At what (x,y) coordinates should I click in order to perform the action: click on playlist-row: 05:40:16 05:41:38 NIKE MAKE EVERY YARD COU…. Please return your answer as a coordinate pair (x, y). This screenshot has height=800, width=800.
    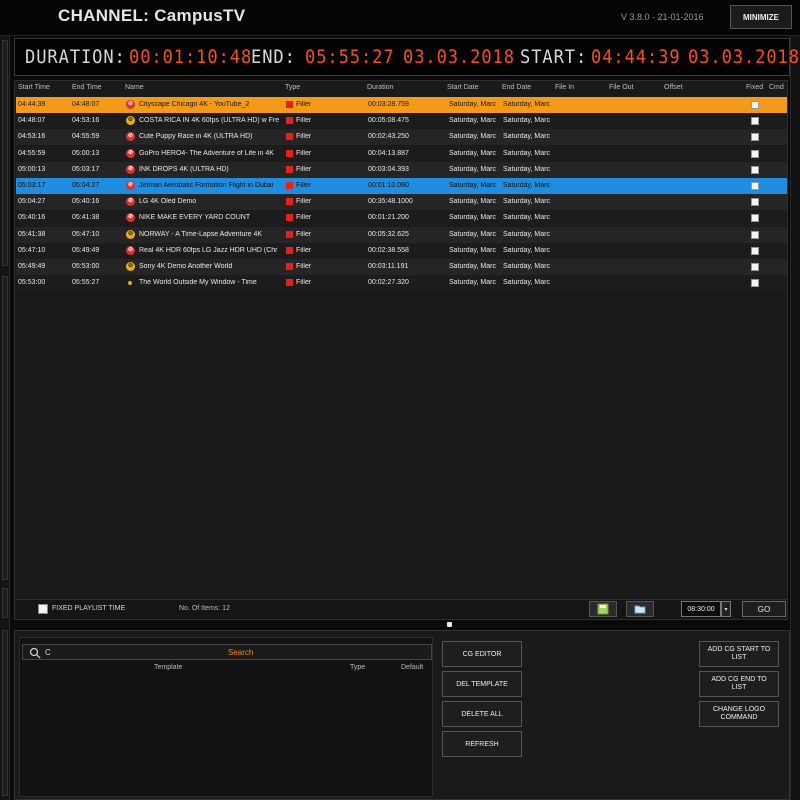
    Looking at the image, I should click on (401, 218).